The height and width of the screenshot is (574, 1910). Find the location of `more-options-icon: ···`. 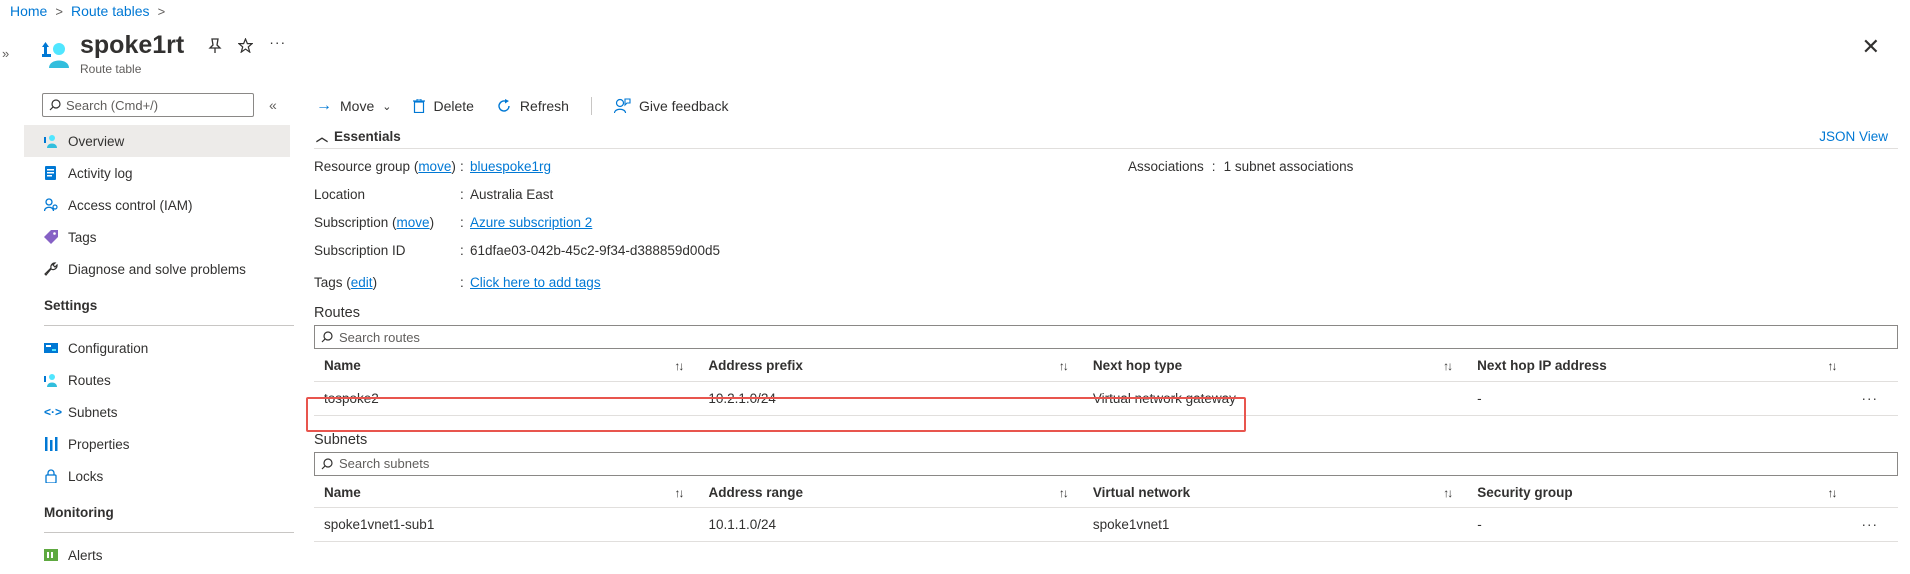

more-options-icon: ··· is located at coordinates (277, 44).